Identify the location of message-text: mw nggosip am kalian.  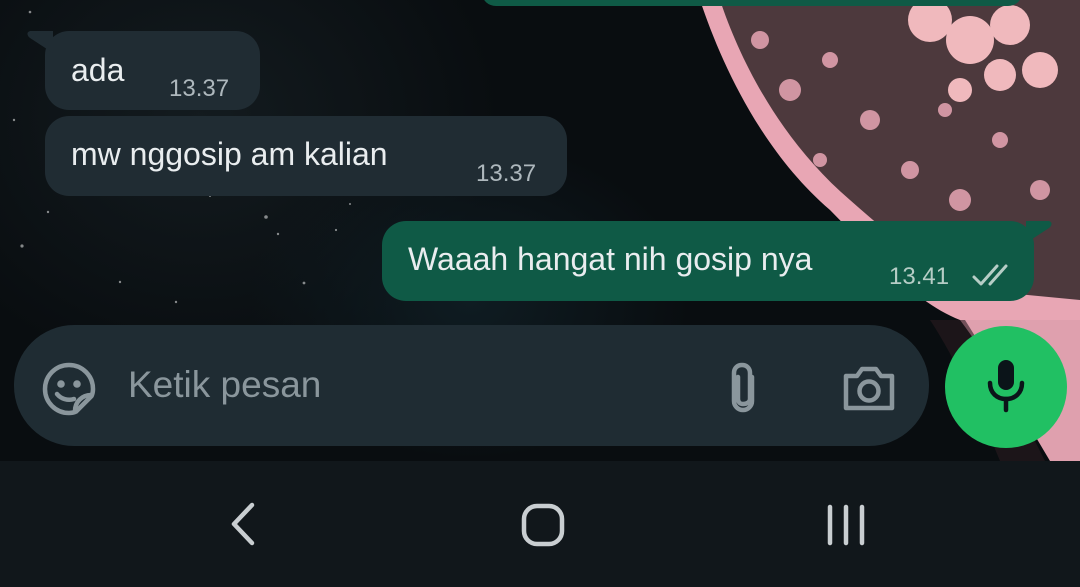
(229, 154).